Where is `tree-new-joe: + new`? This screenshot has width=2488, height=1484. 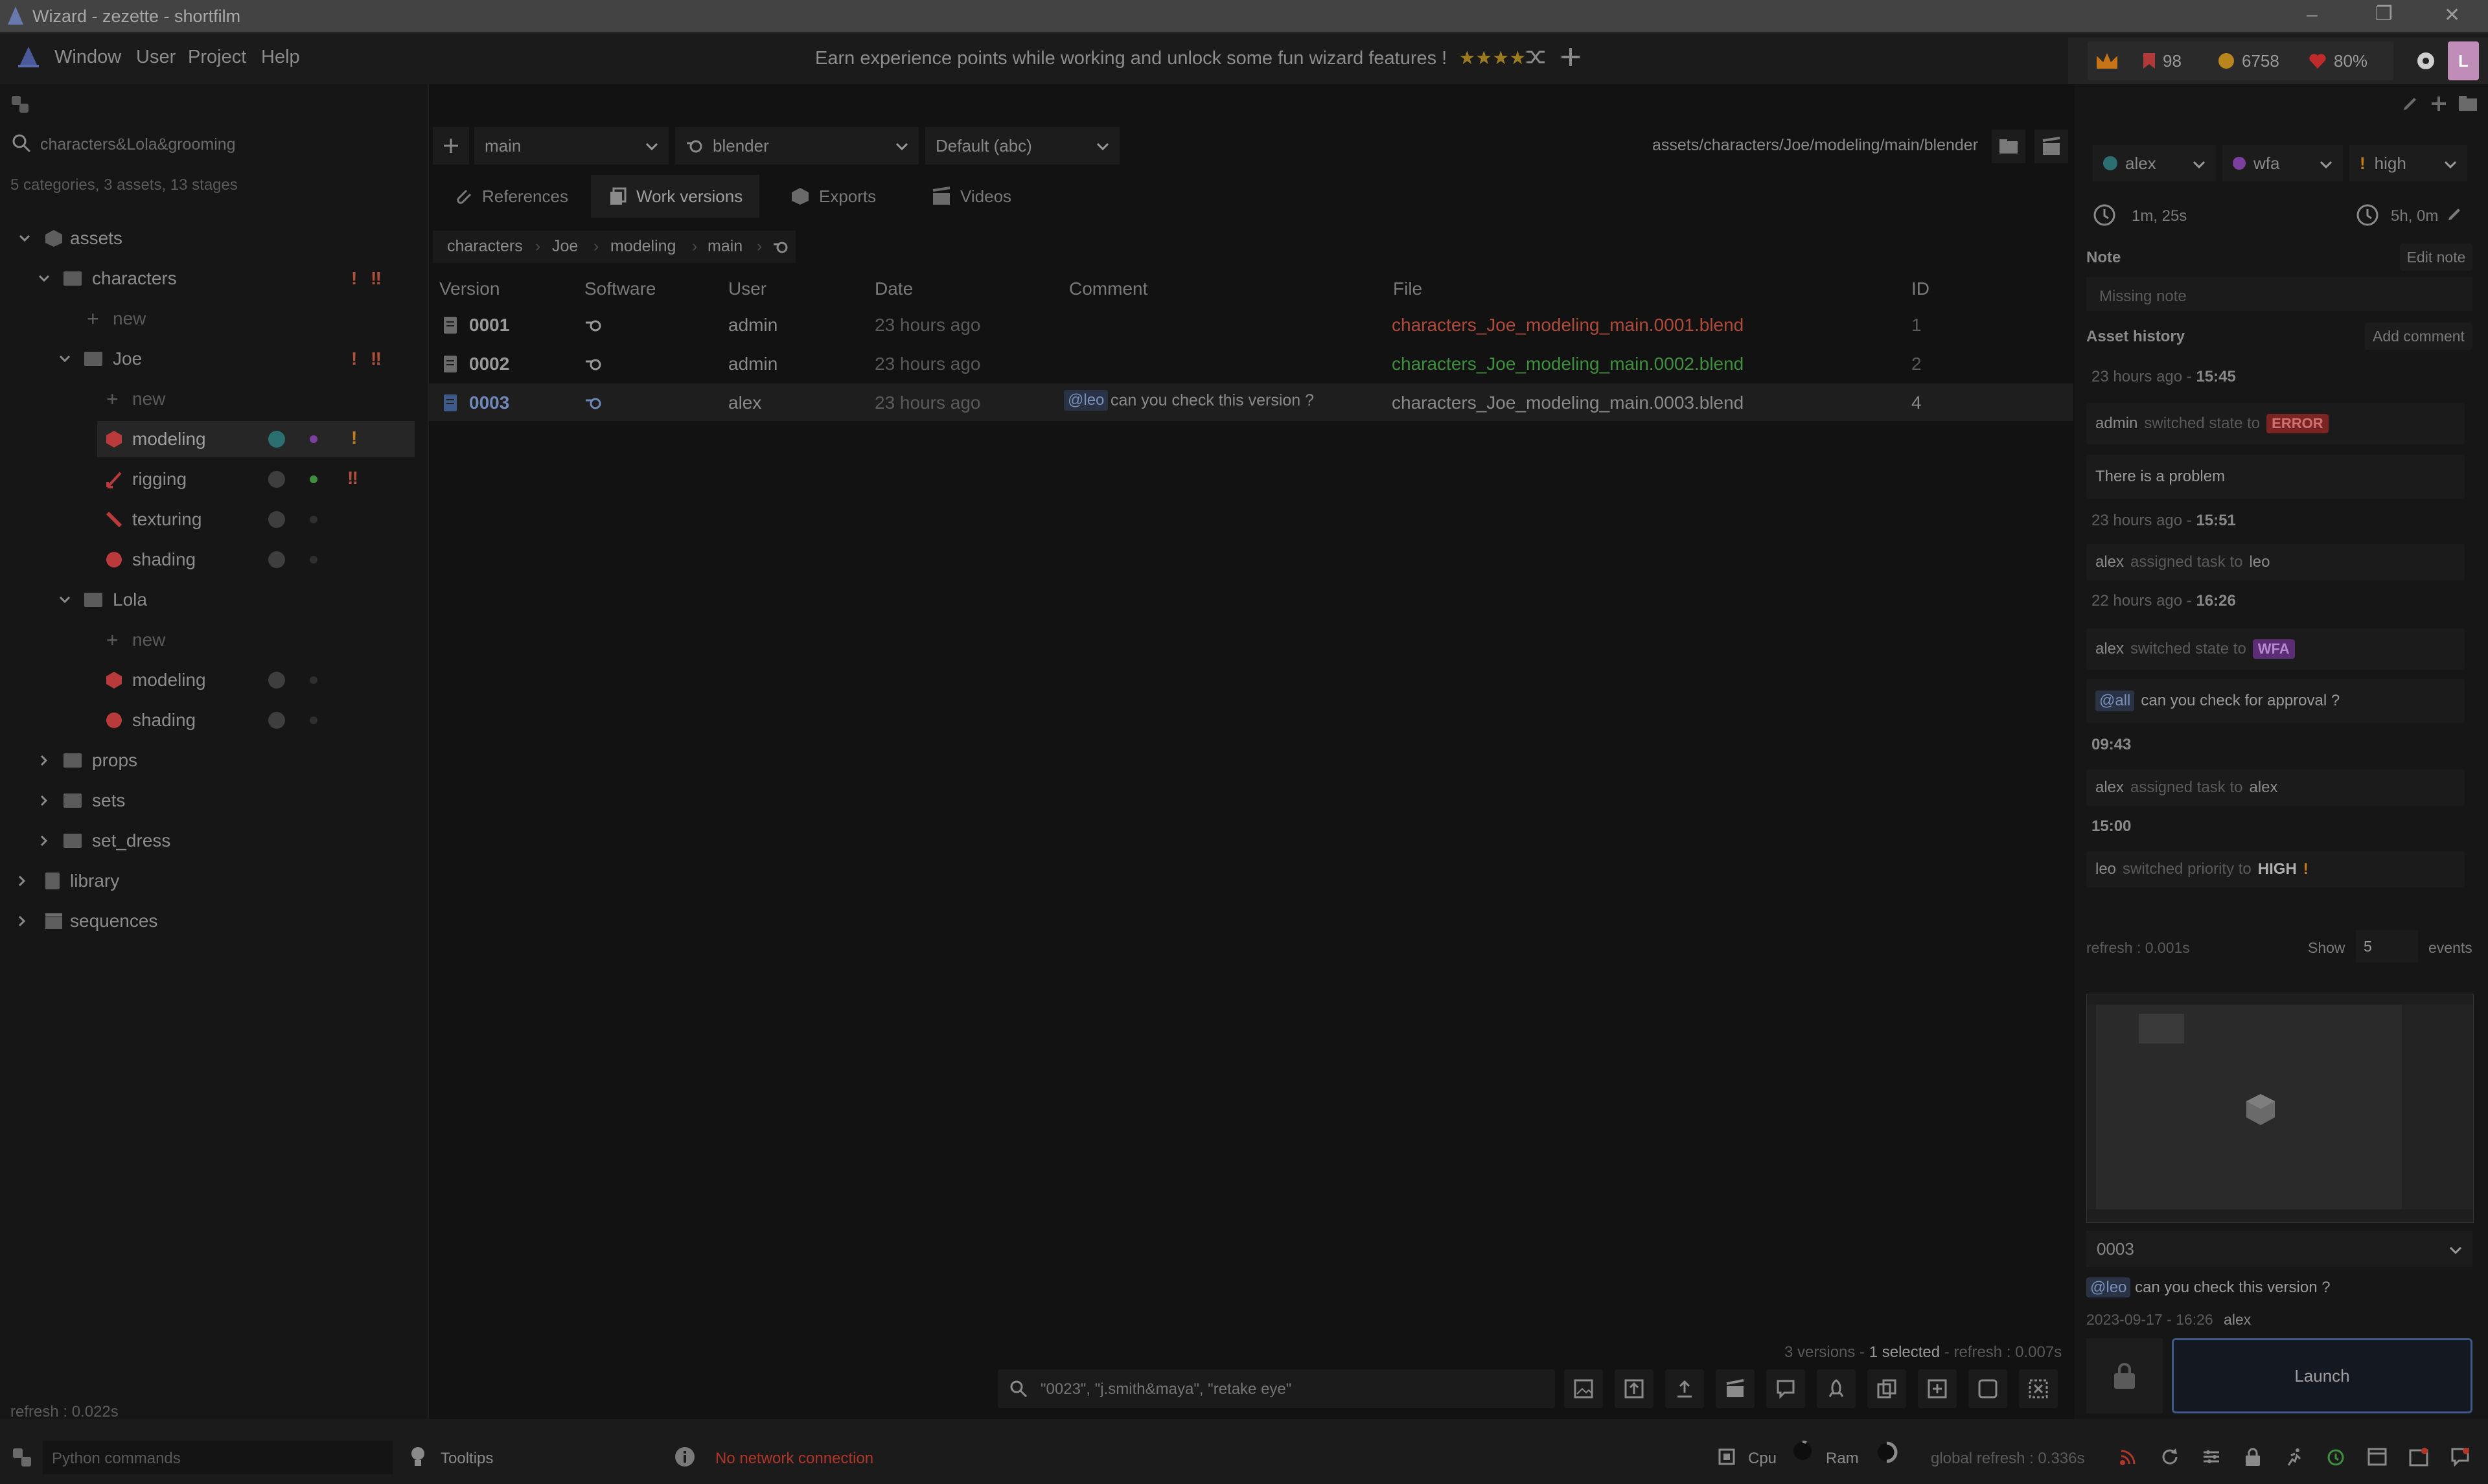 tree-new-joe: + new is located at coordinates (207, 399).